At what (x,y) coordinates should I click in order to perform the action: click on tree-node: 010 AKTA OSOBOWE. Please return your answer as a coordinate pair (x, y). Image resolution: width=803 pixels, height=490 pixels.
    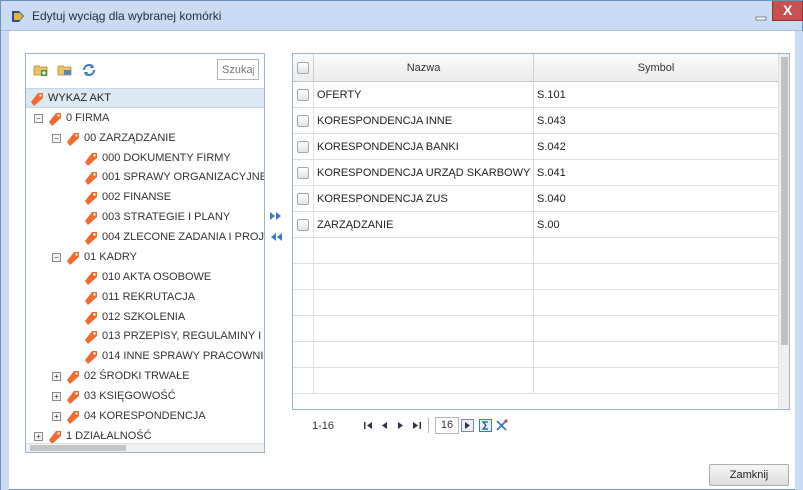
    Looking at the image, I should click on (173, 278).